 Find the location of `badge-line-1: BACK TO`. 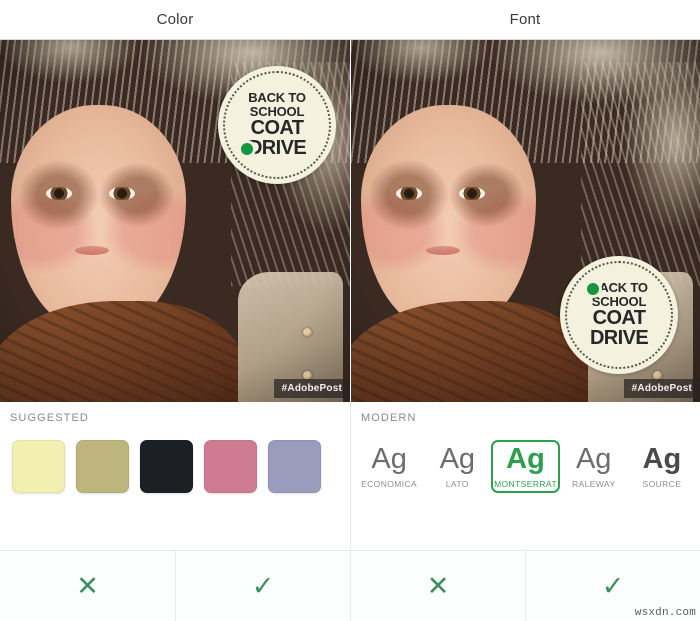

badge-line-1: BACK TO is located at coordinates (277, 98).